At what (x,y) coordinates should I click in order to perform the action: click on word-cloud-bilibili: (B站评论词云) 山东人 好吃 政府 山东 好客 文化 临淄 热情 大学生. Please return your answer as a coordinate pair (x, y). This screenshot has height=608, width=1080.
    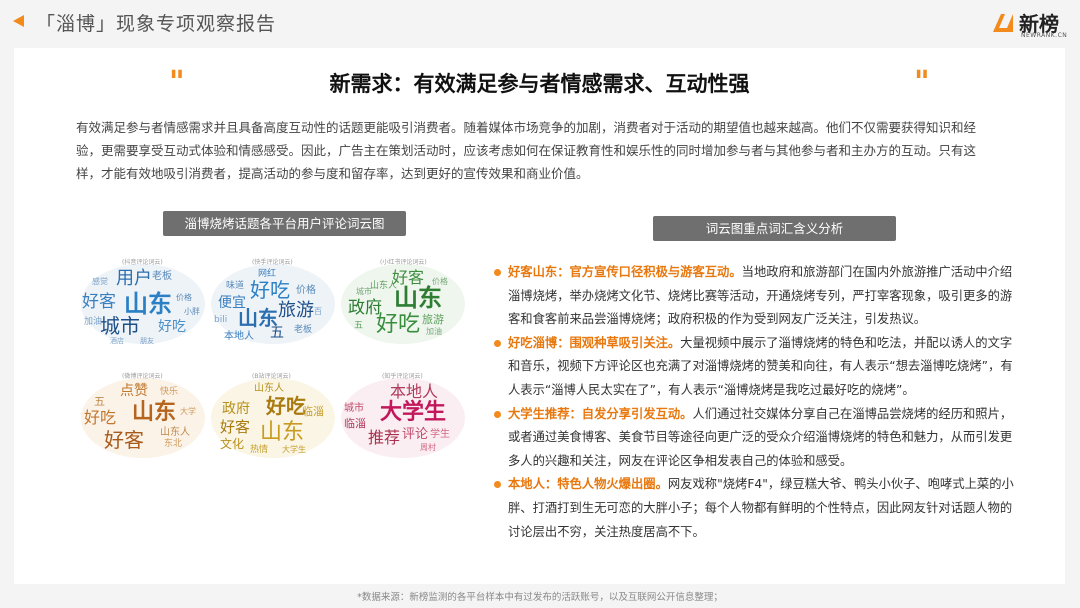
    Looking at the image, I should click on (273, 416).